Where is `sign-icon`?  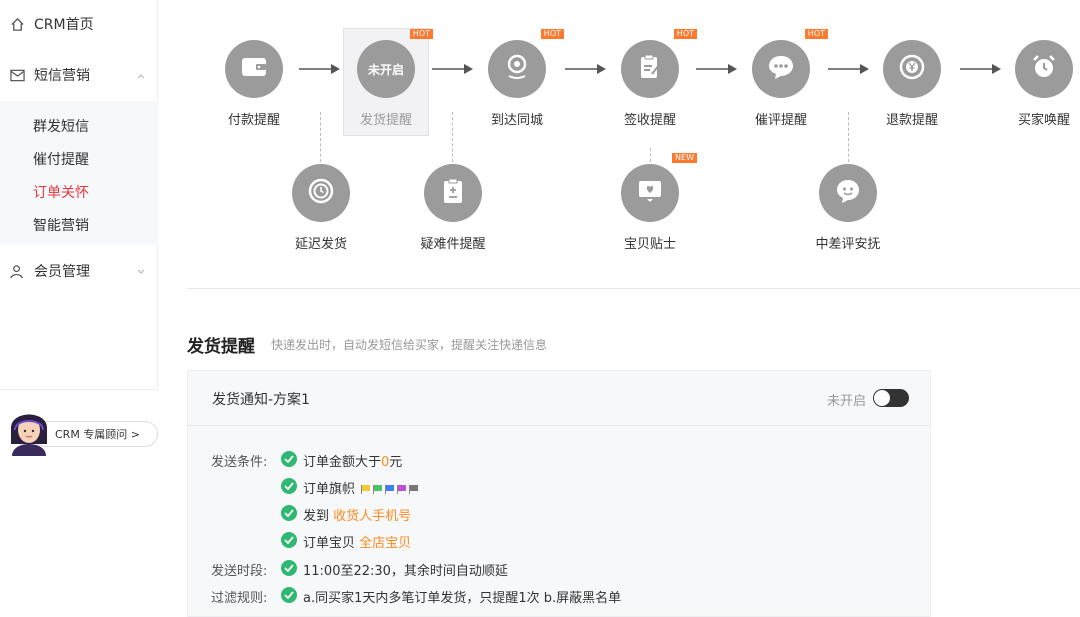
sign-icon is located at coordinates (650, 69).